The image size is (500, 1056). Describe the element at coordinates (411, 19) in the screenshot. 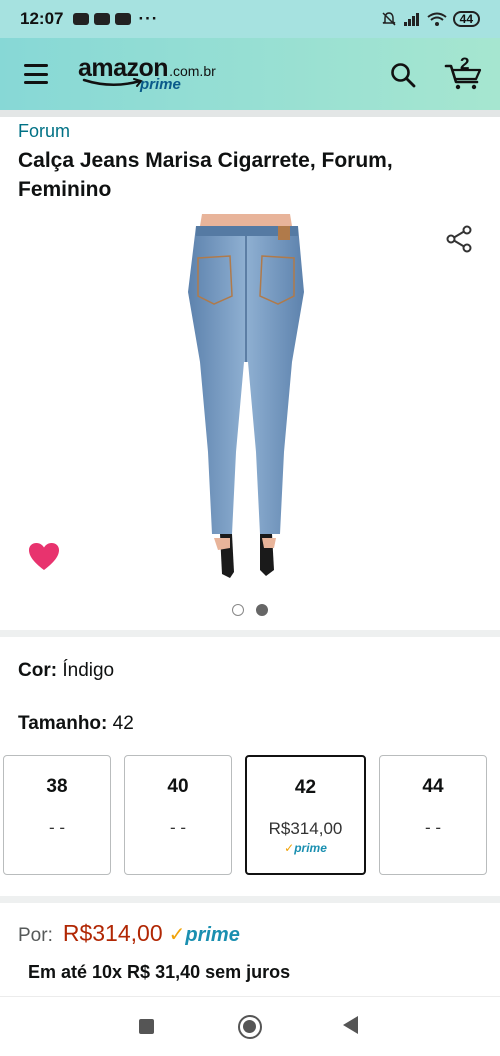

I see `signal-icon` at that location.